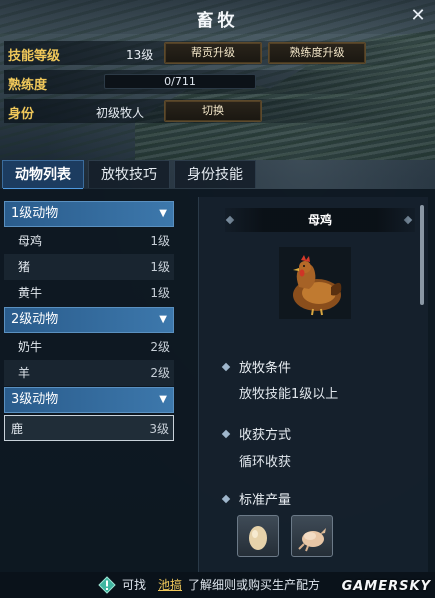 Image resolution: width=435 pixels, height=598 pixels. Describe the element at coordinates (134, 585) in the screenshot. I see `footer-text-pre: 可找` at that location.